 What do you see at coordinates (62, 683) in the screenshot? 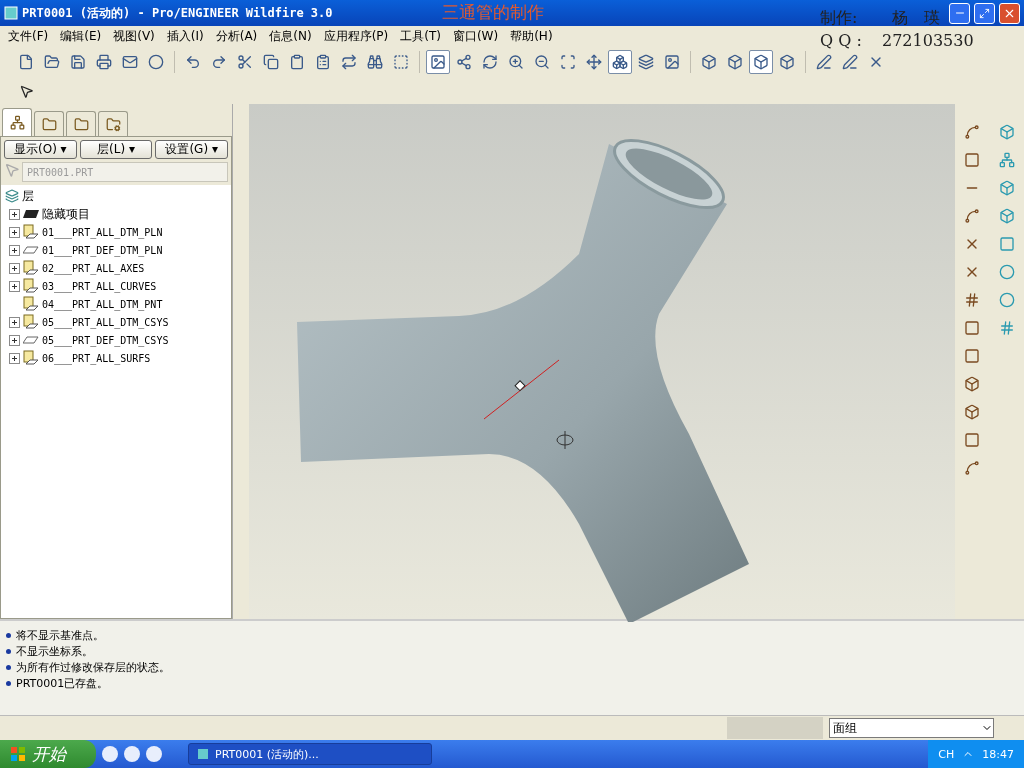
I see `message-text: PRT0001已存盘。` at bounding box center [62, 683].